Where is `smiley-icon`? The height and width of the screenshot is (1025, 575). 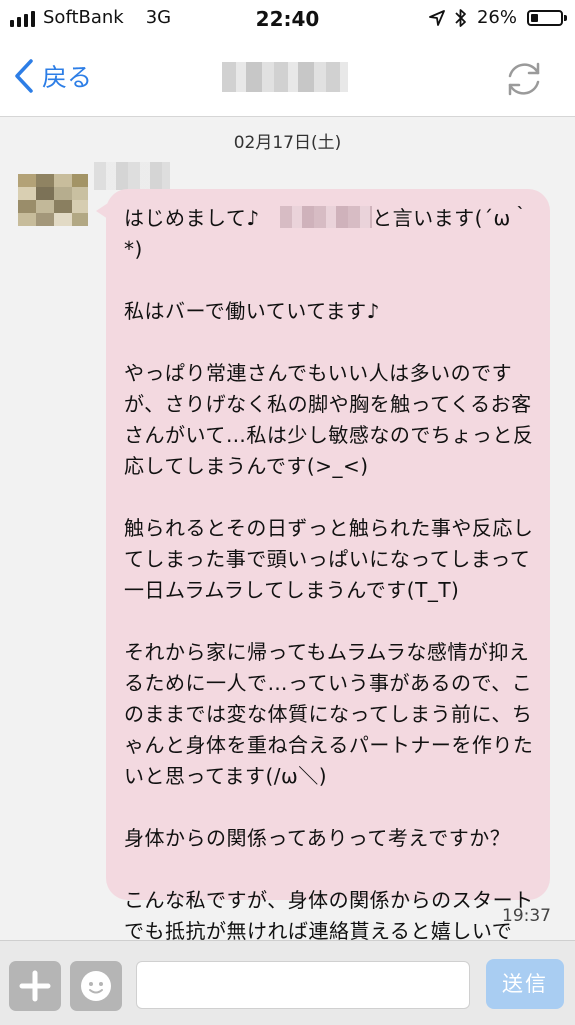
smiley-icon is located at coordinates (96, 986).